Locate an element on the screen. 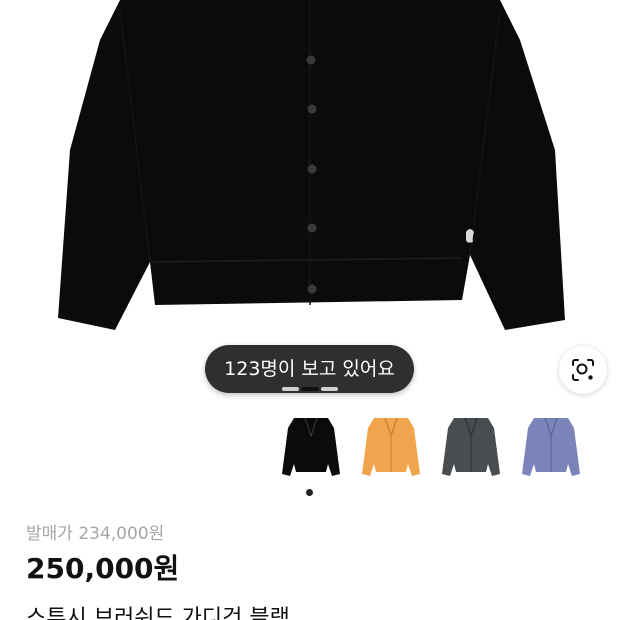  image-search-button is located at coordinates (583, 370).